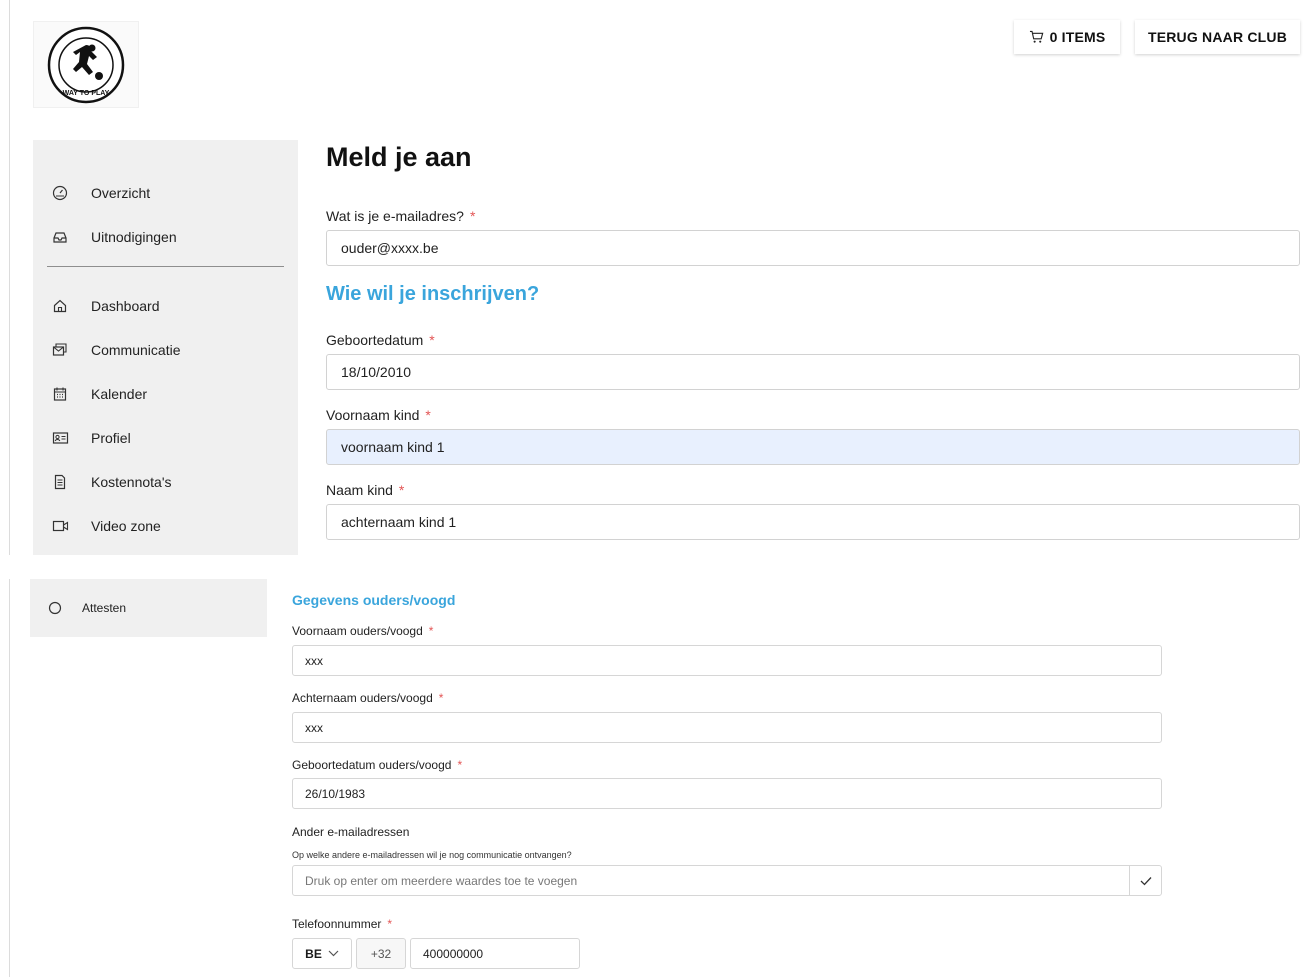  Describe the element at coordinates (337, 924) in the screenshot. I see `phone-label-text: Telefoonnummer` at that location.